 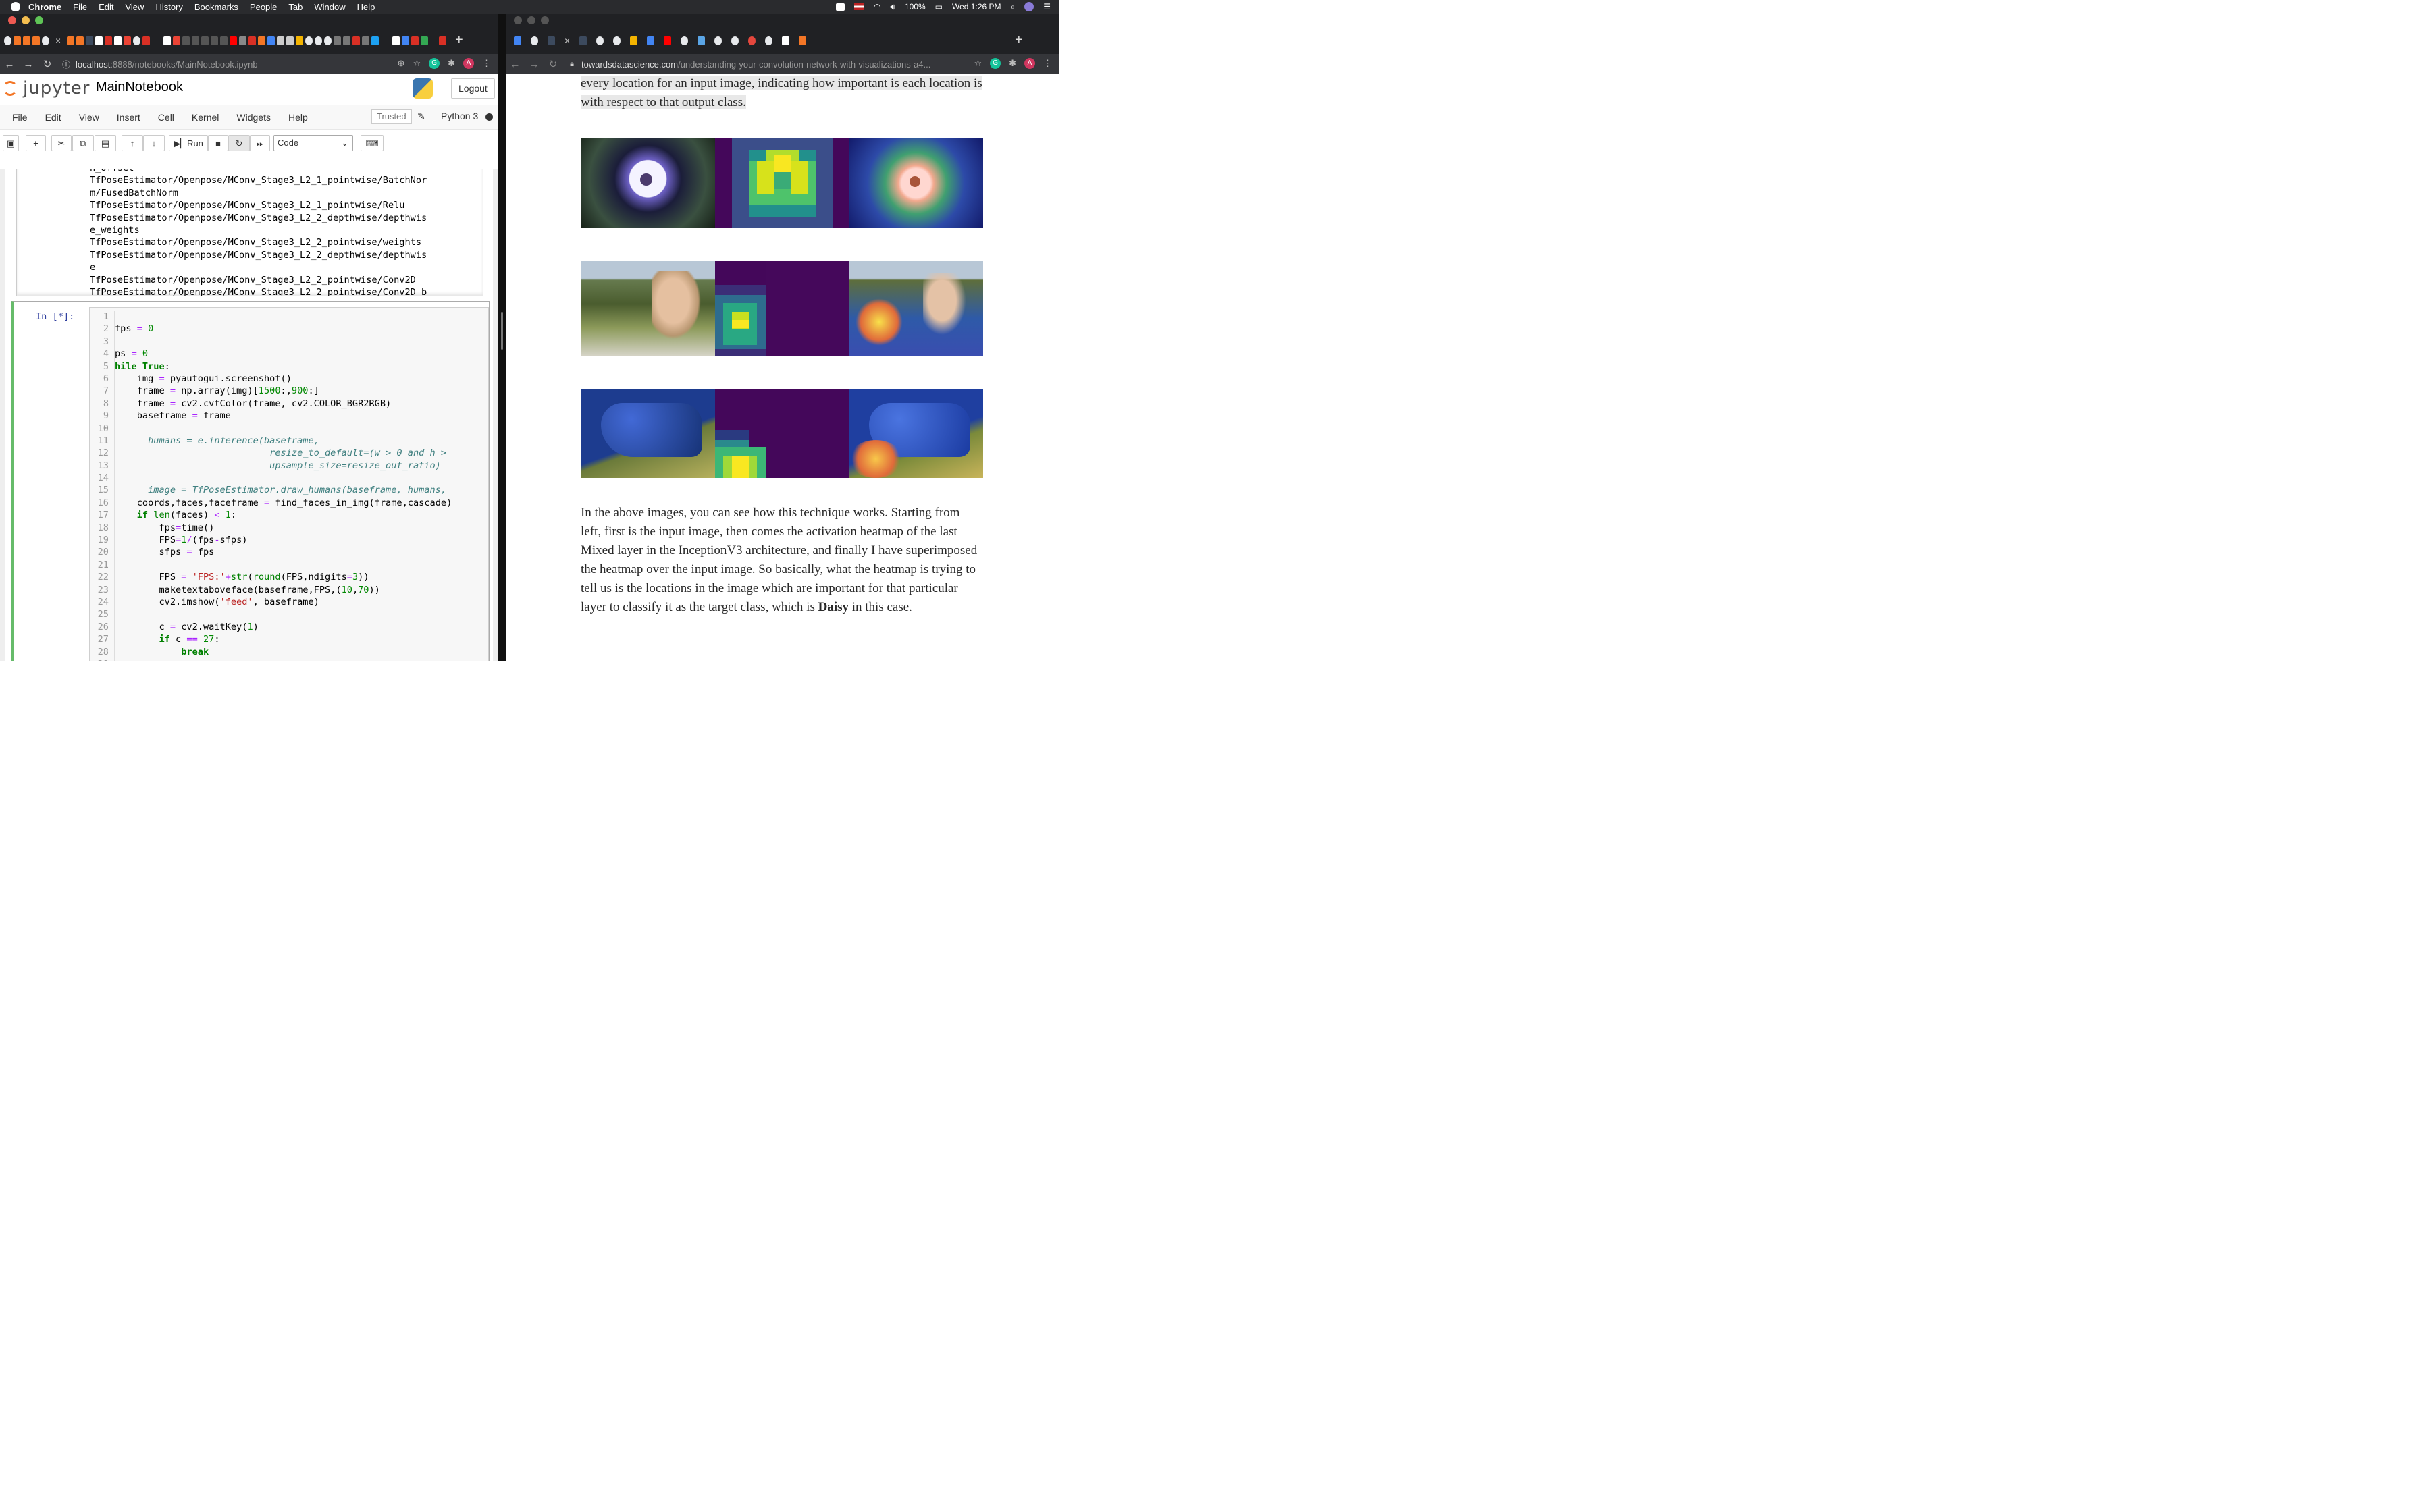 I want to click on menubar-bookmarks: Bookmarks, so click(x=216, y=7).